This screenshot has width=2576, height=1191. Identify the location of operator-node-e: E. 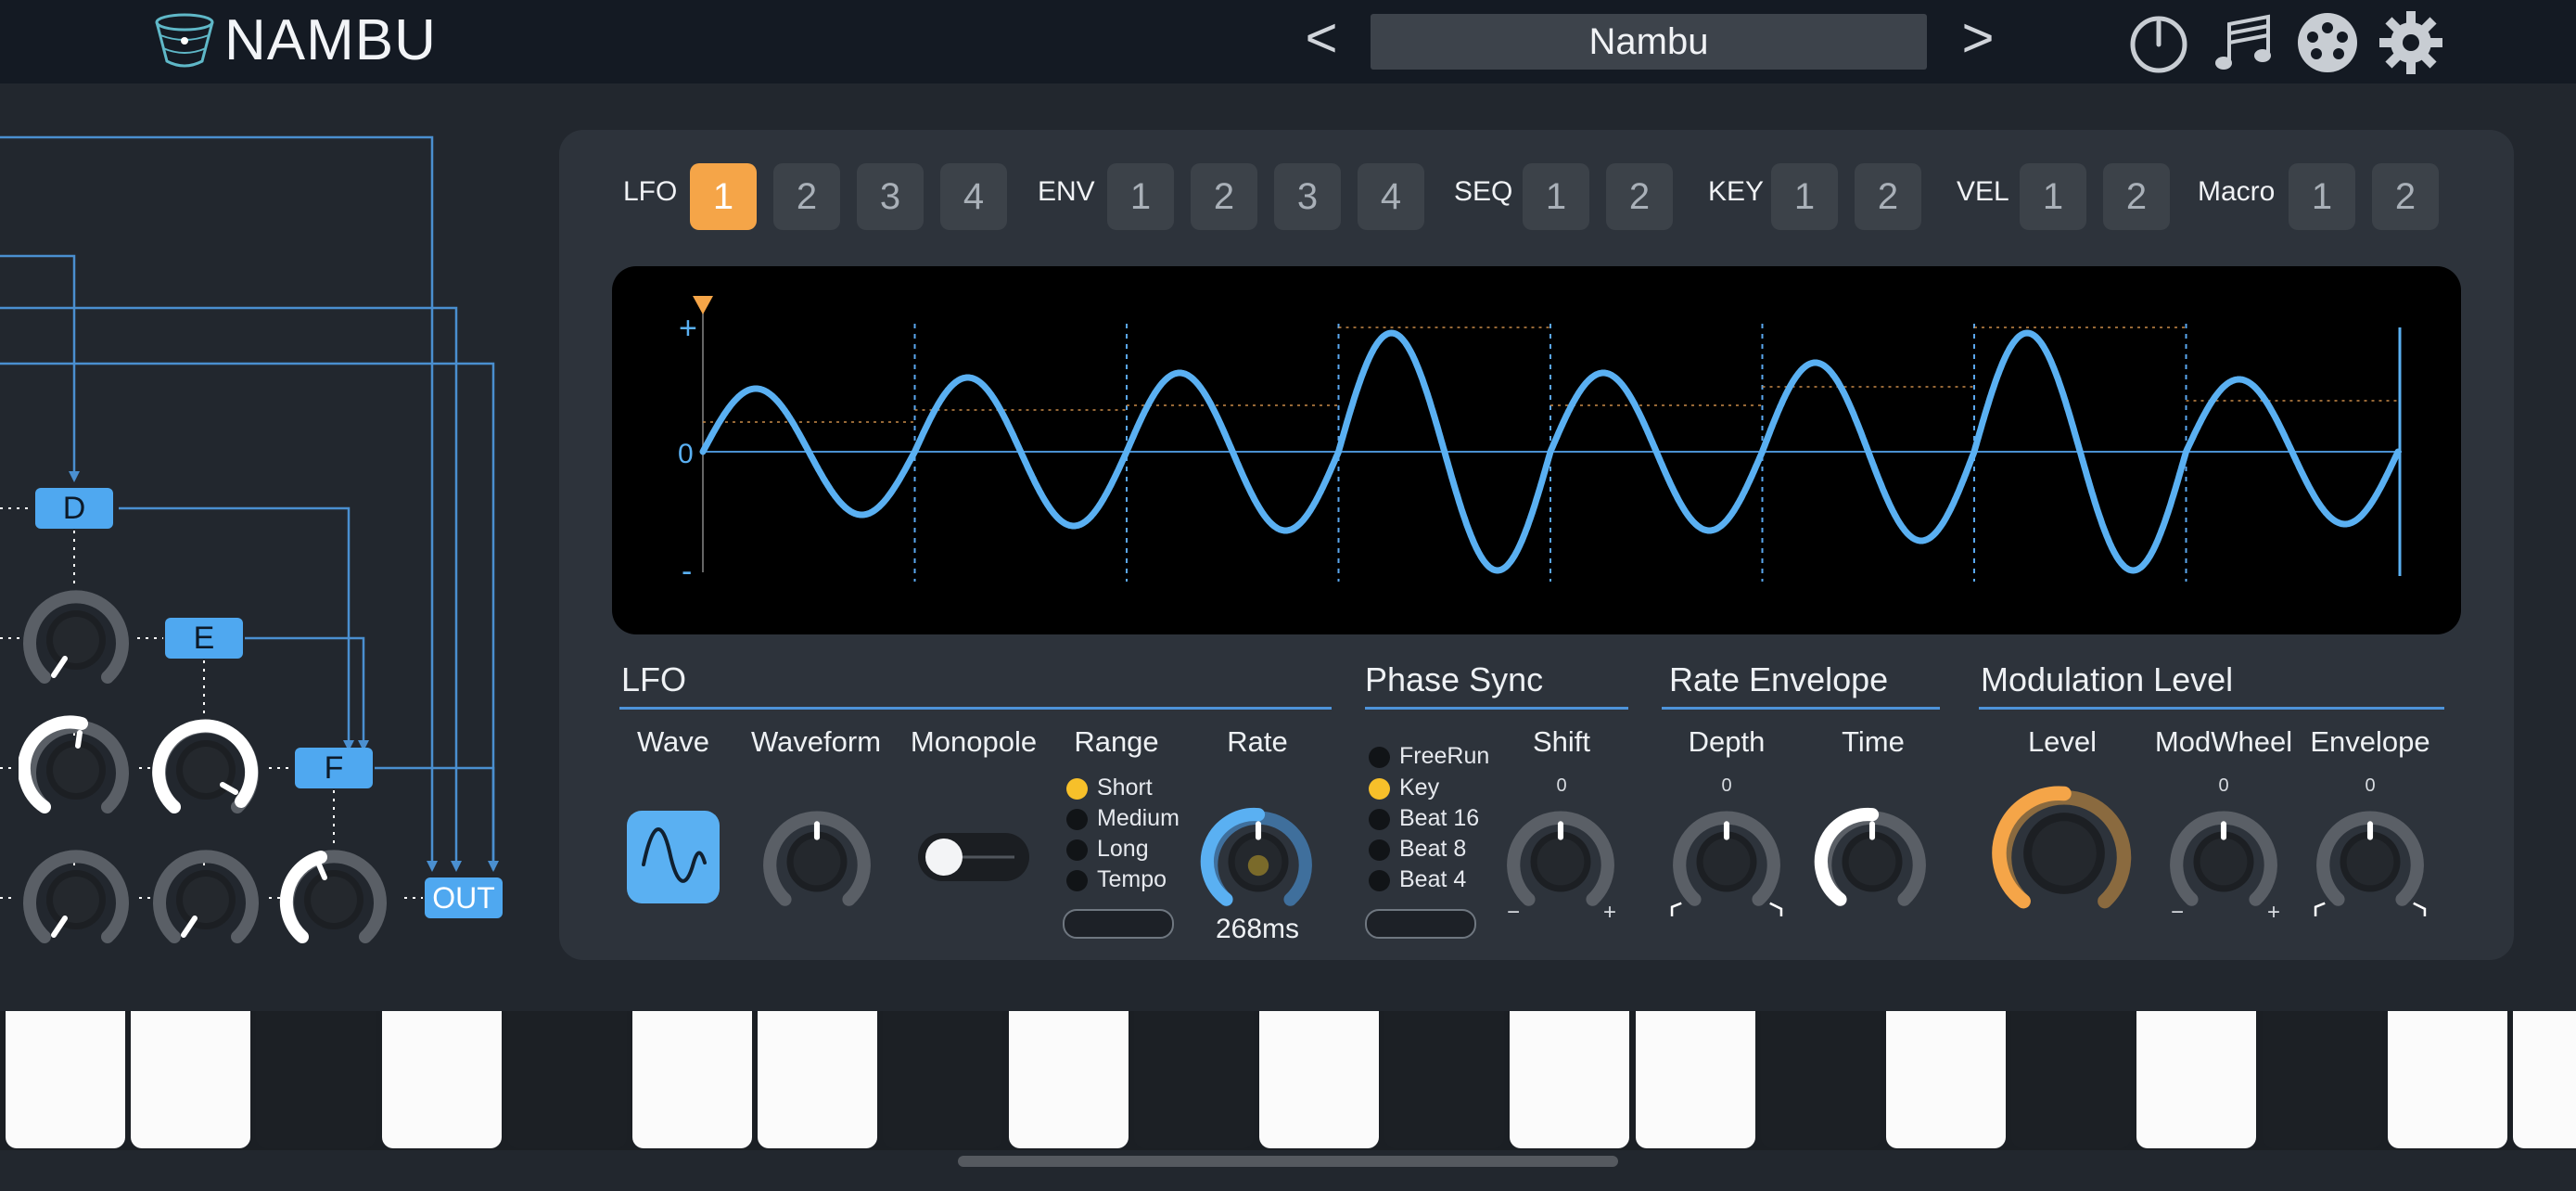
(204, 638).